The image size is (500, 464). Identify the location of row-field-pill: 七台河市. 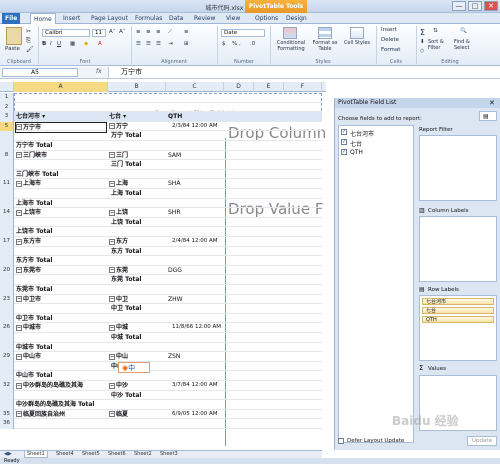
(458, 301).